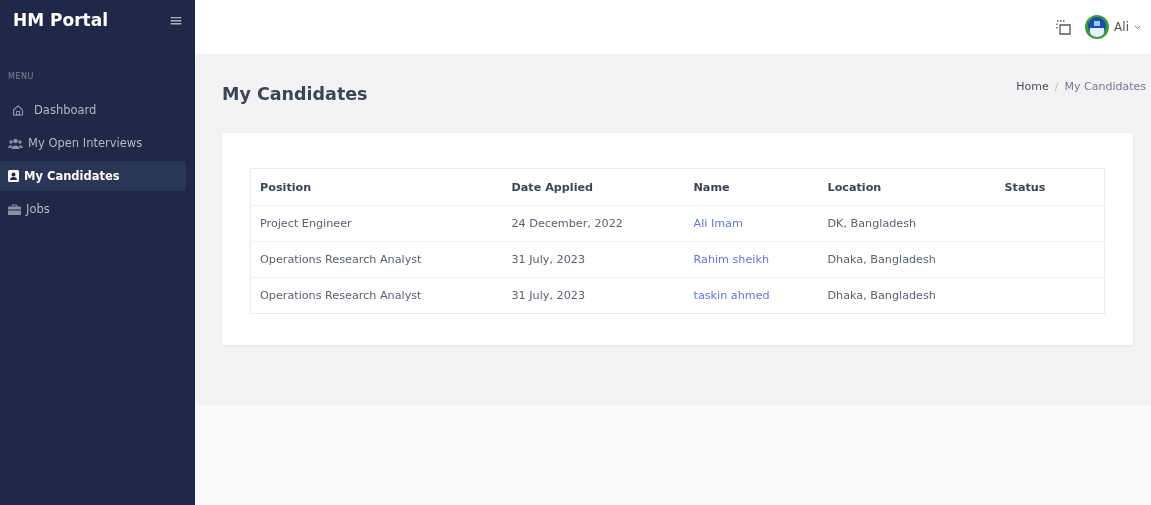 This screenshot has width=1151, height=505. I want to click on chevron-down-icon, so click(1137, 27).